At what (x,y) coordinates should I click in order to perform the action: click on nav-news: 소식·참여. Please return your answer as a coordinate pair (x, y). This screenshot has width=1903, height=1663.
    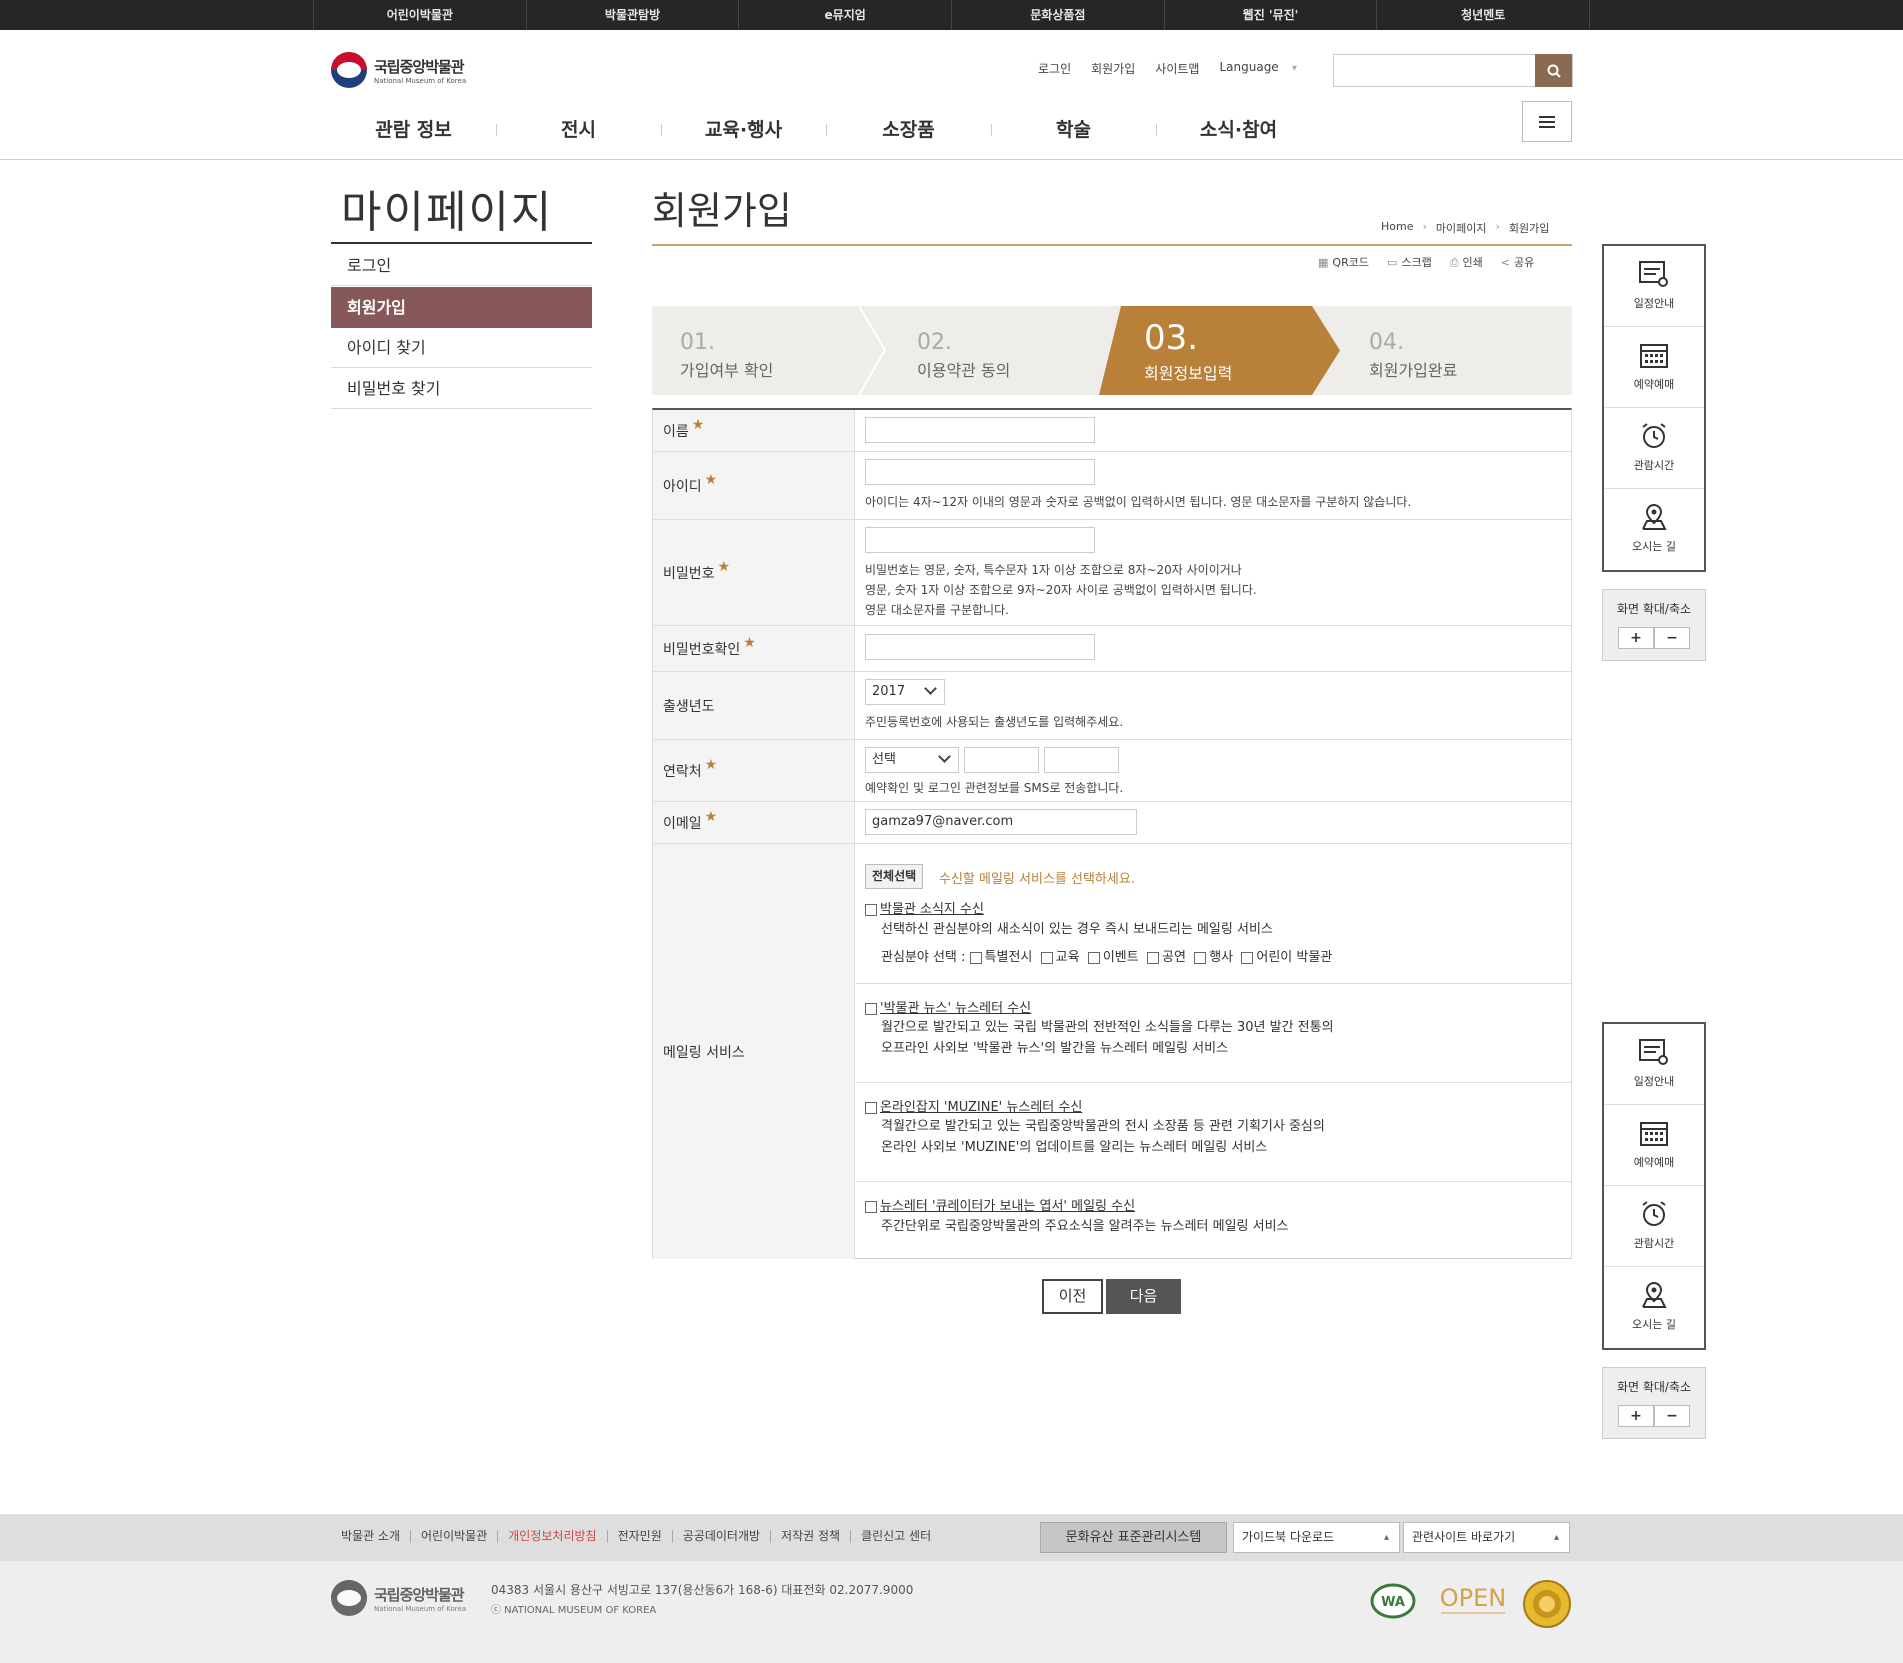
    Looking at the image, I should click on (1238, 130).